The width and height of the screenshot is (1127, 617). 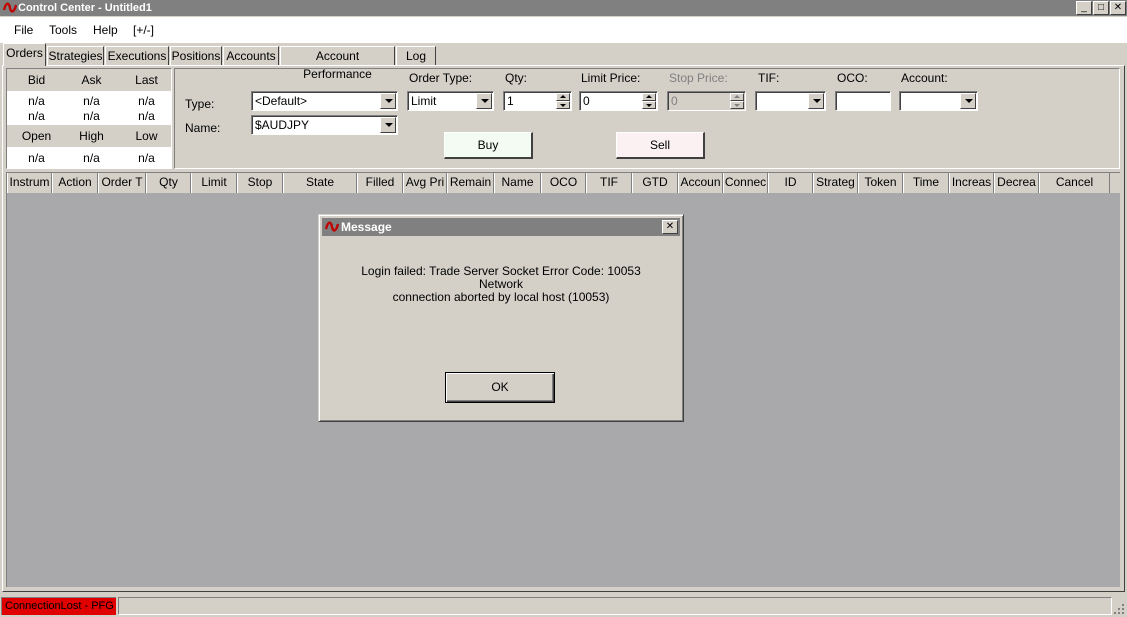 What do you see at coordinates (36, 158) in the screenshot?
I see `open-value: n/a` at bounding box center [36, 158].